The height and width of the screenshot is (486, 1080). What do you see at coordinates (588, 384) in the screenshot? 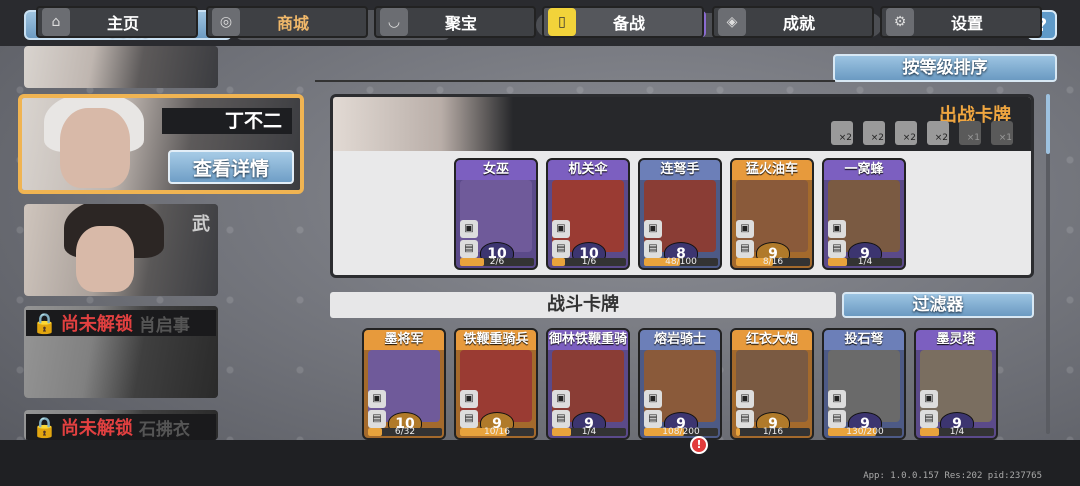
I see `battle-card: 御林铁鞭重骑兵▣▤91/4` at bounding box center [588, 384].